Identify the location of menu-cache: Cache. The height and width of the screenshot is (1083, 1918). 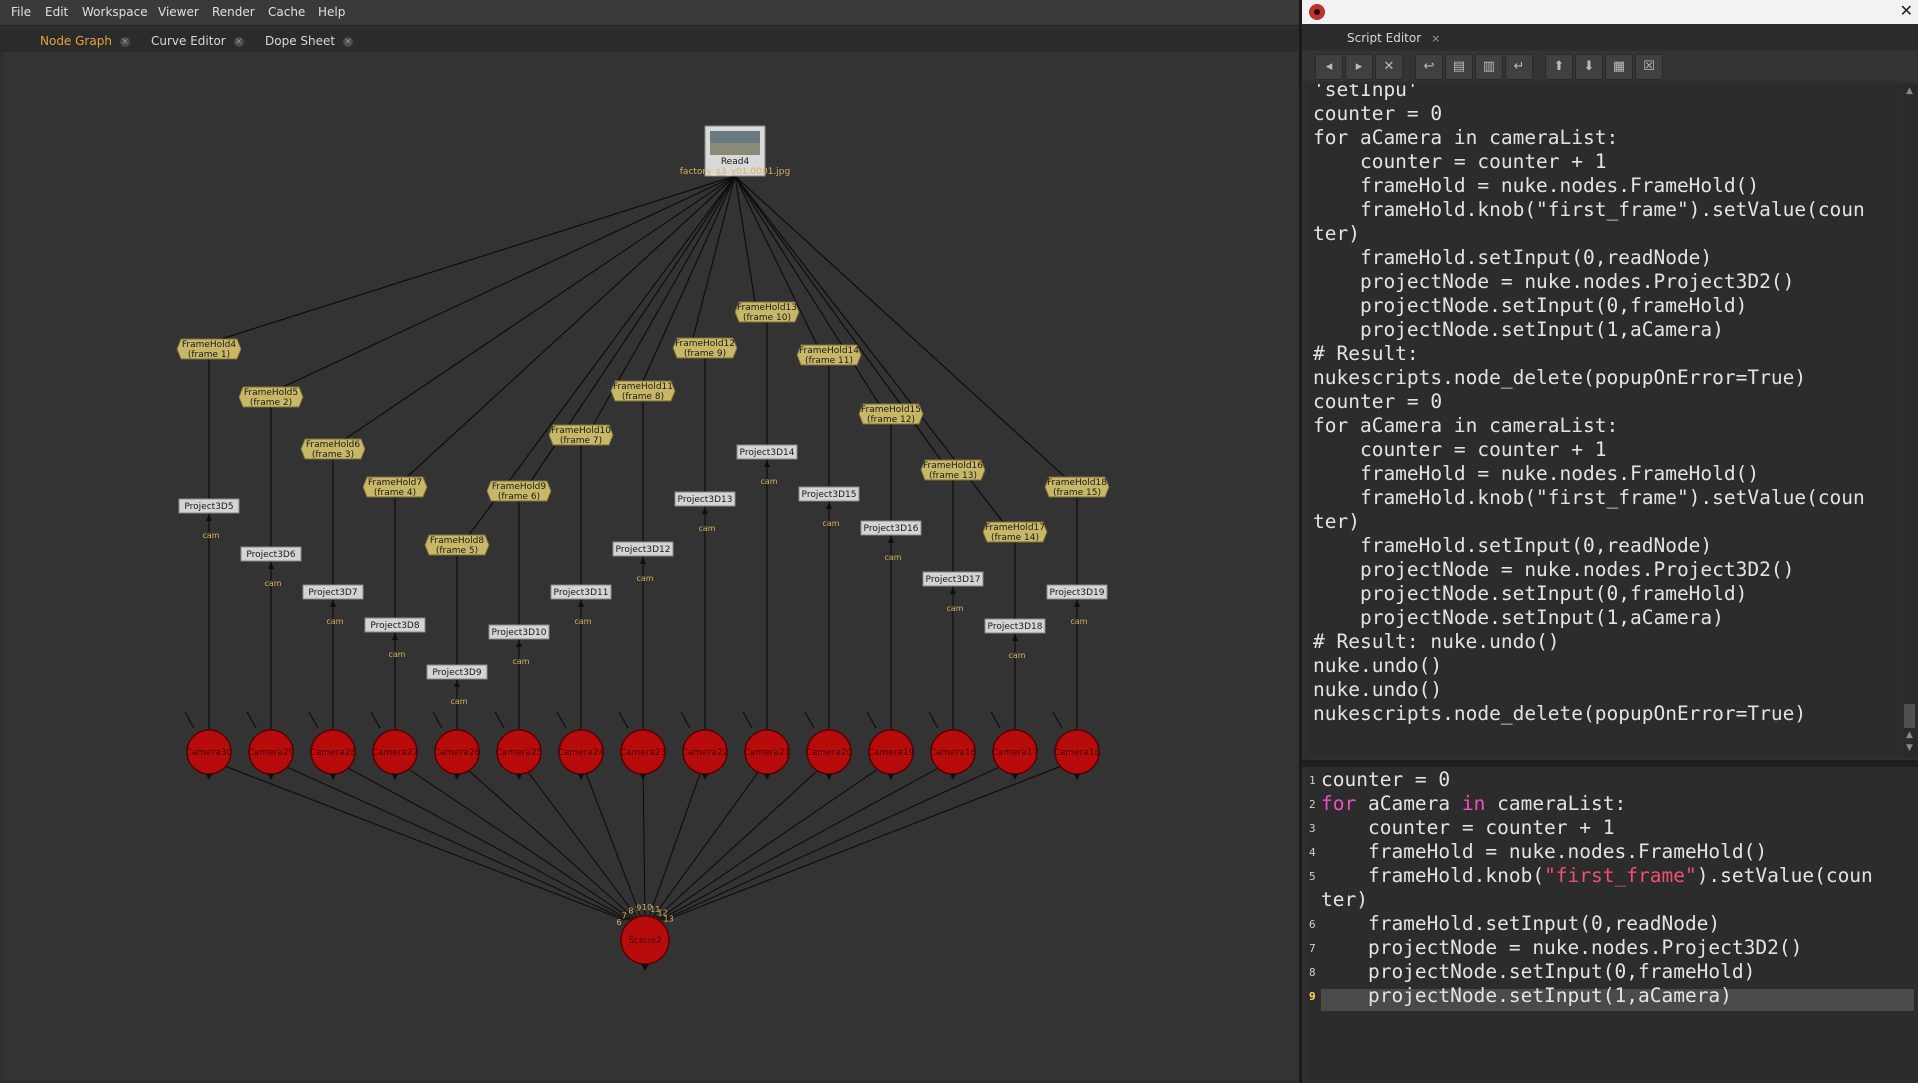
(286, 12).